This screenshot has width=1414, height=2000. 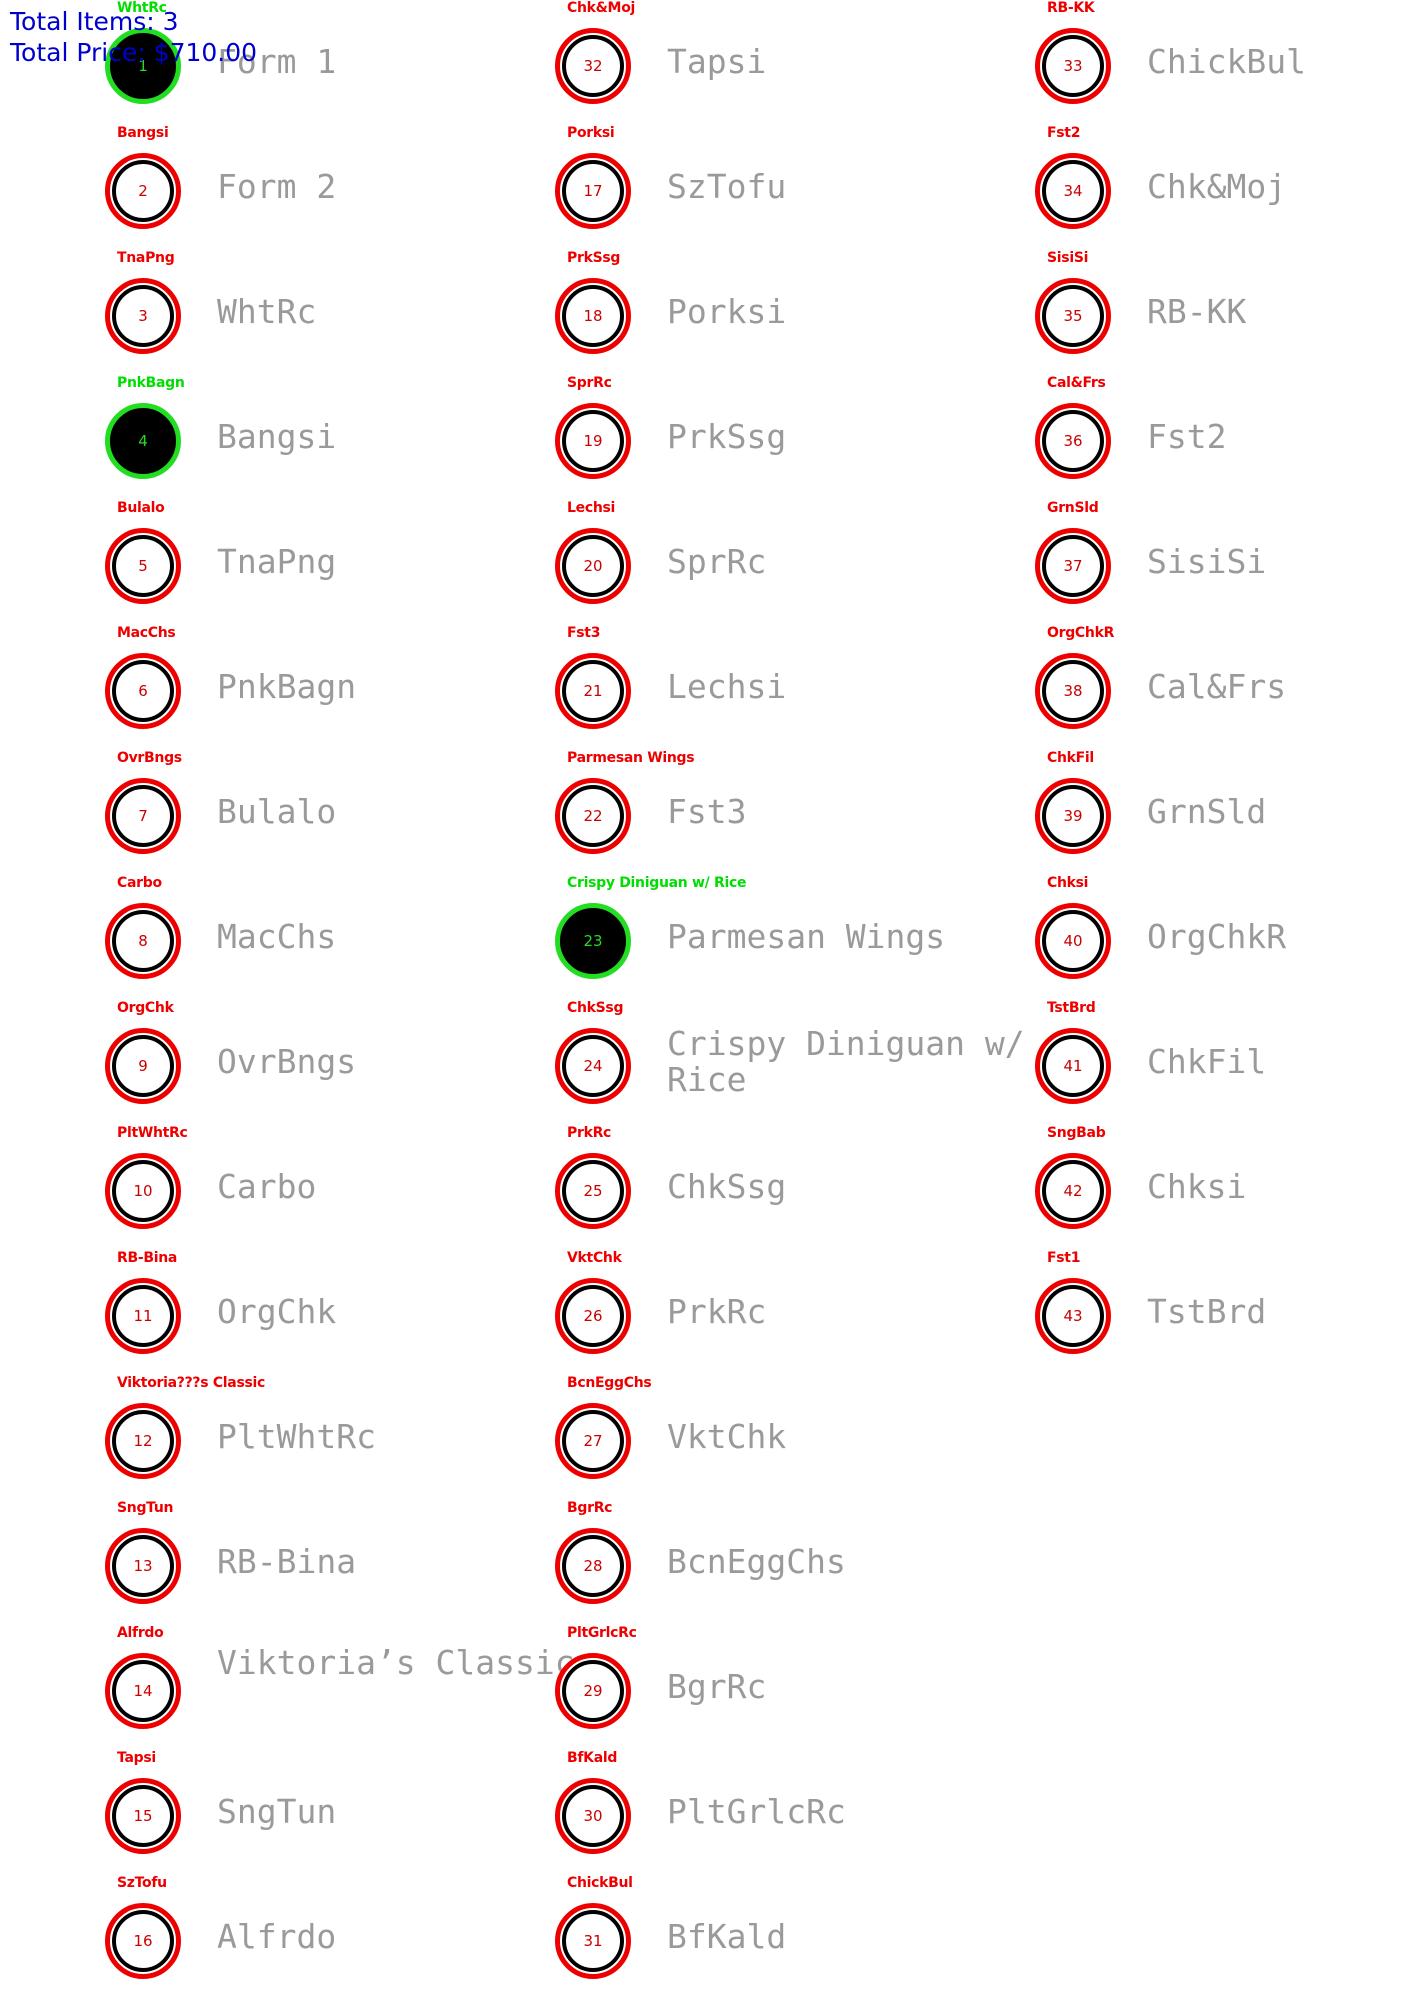 What do you see at coordinates (1224, 60) in the screenshot?
I see `menu-item: RB-KK 33 ChickBul` at bounding box center [1224, 60].